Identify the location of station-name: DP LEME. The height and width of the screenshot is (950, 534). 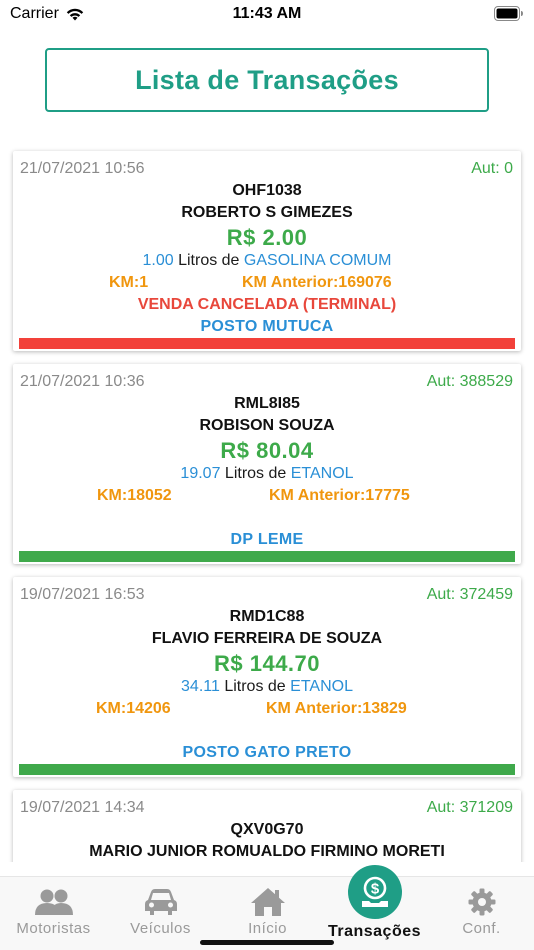
(267, 539).